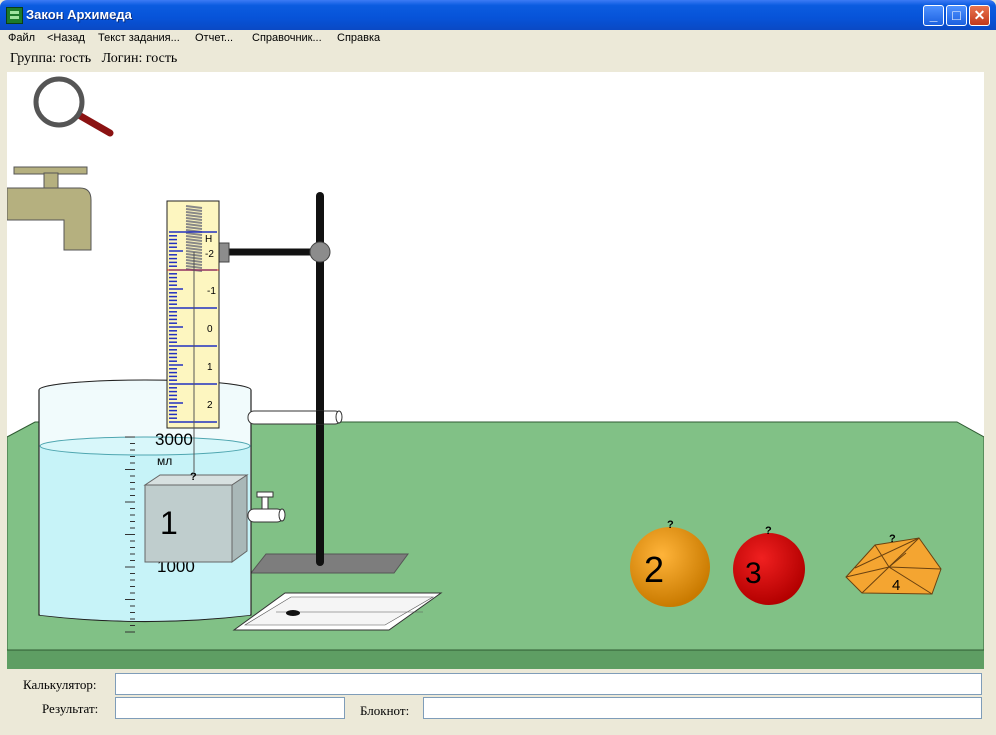 Image resolution: width=996 pixels, height=735 pixels. I want to click on menu-back: <Назад, so click(66, 38).